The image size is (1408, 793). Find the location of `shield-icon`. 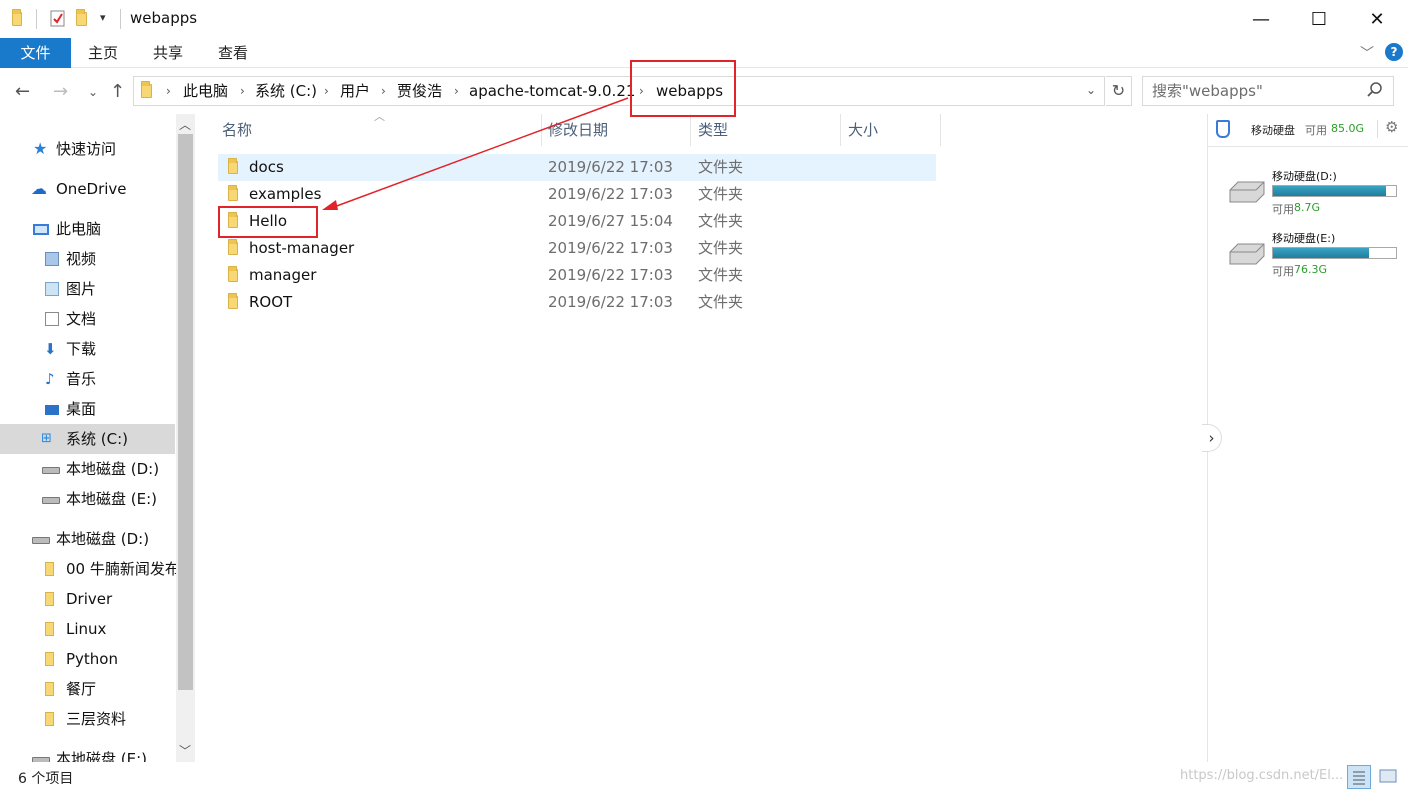

shield-icon is located at coordinates (1223, 129).